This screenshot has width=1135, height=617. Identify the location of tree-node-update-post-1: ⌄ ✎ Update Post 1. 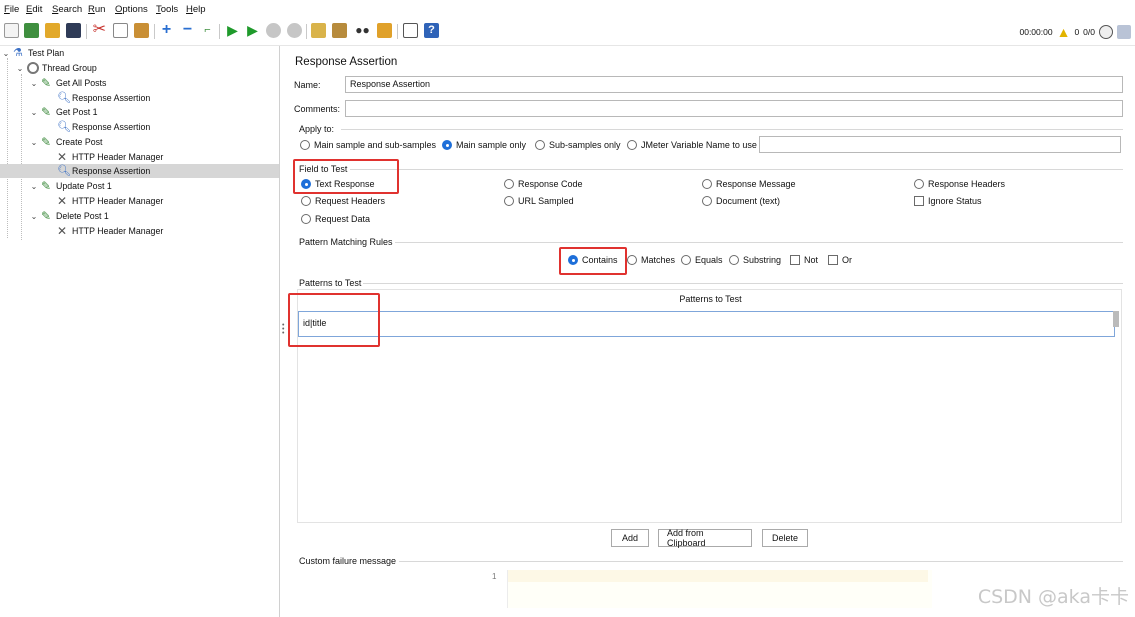
(71, 186).